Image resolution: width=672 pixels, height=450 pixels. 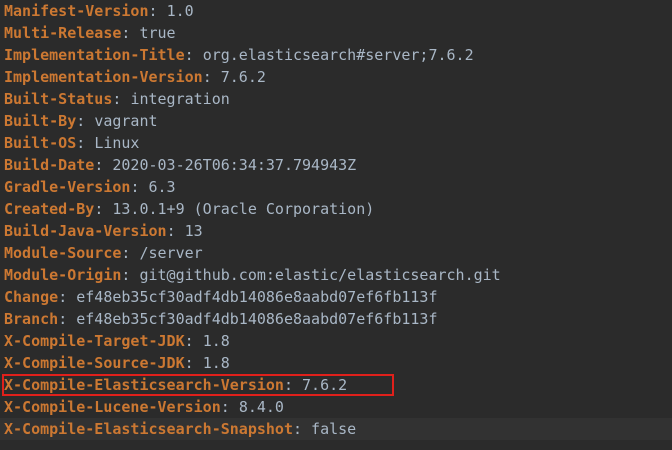 What do you see at coordinates (94, 363) in the screenshot?
I see `manifest-key: X-Compile-Source-JDK` at bounding box center [94, 363].